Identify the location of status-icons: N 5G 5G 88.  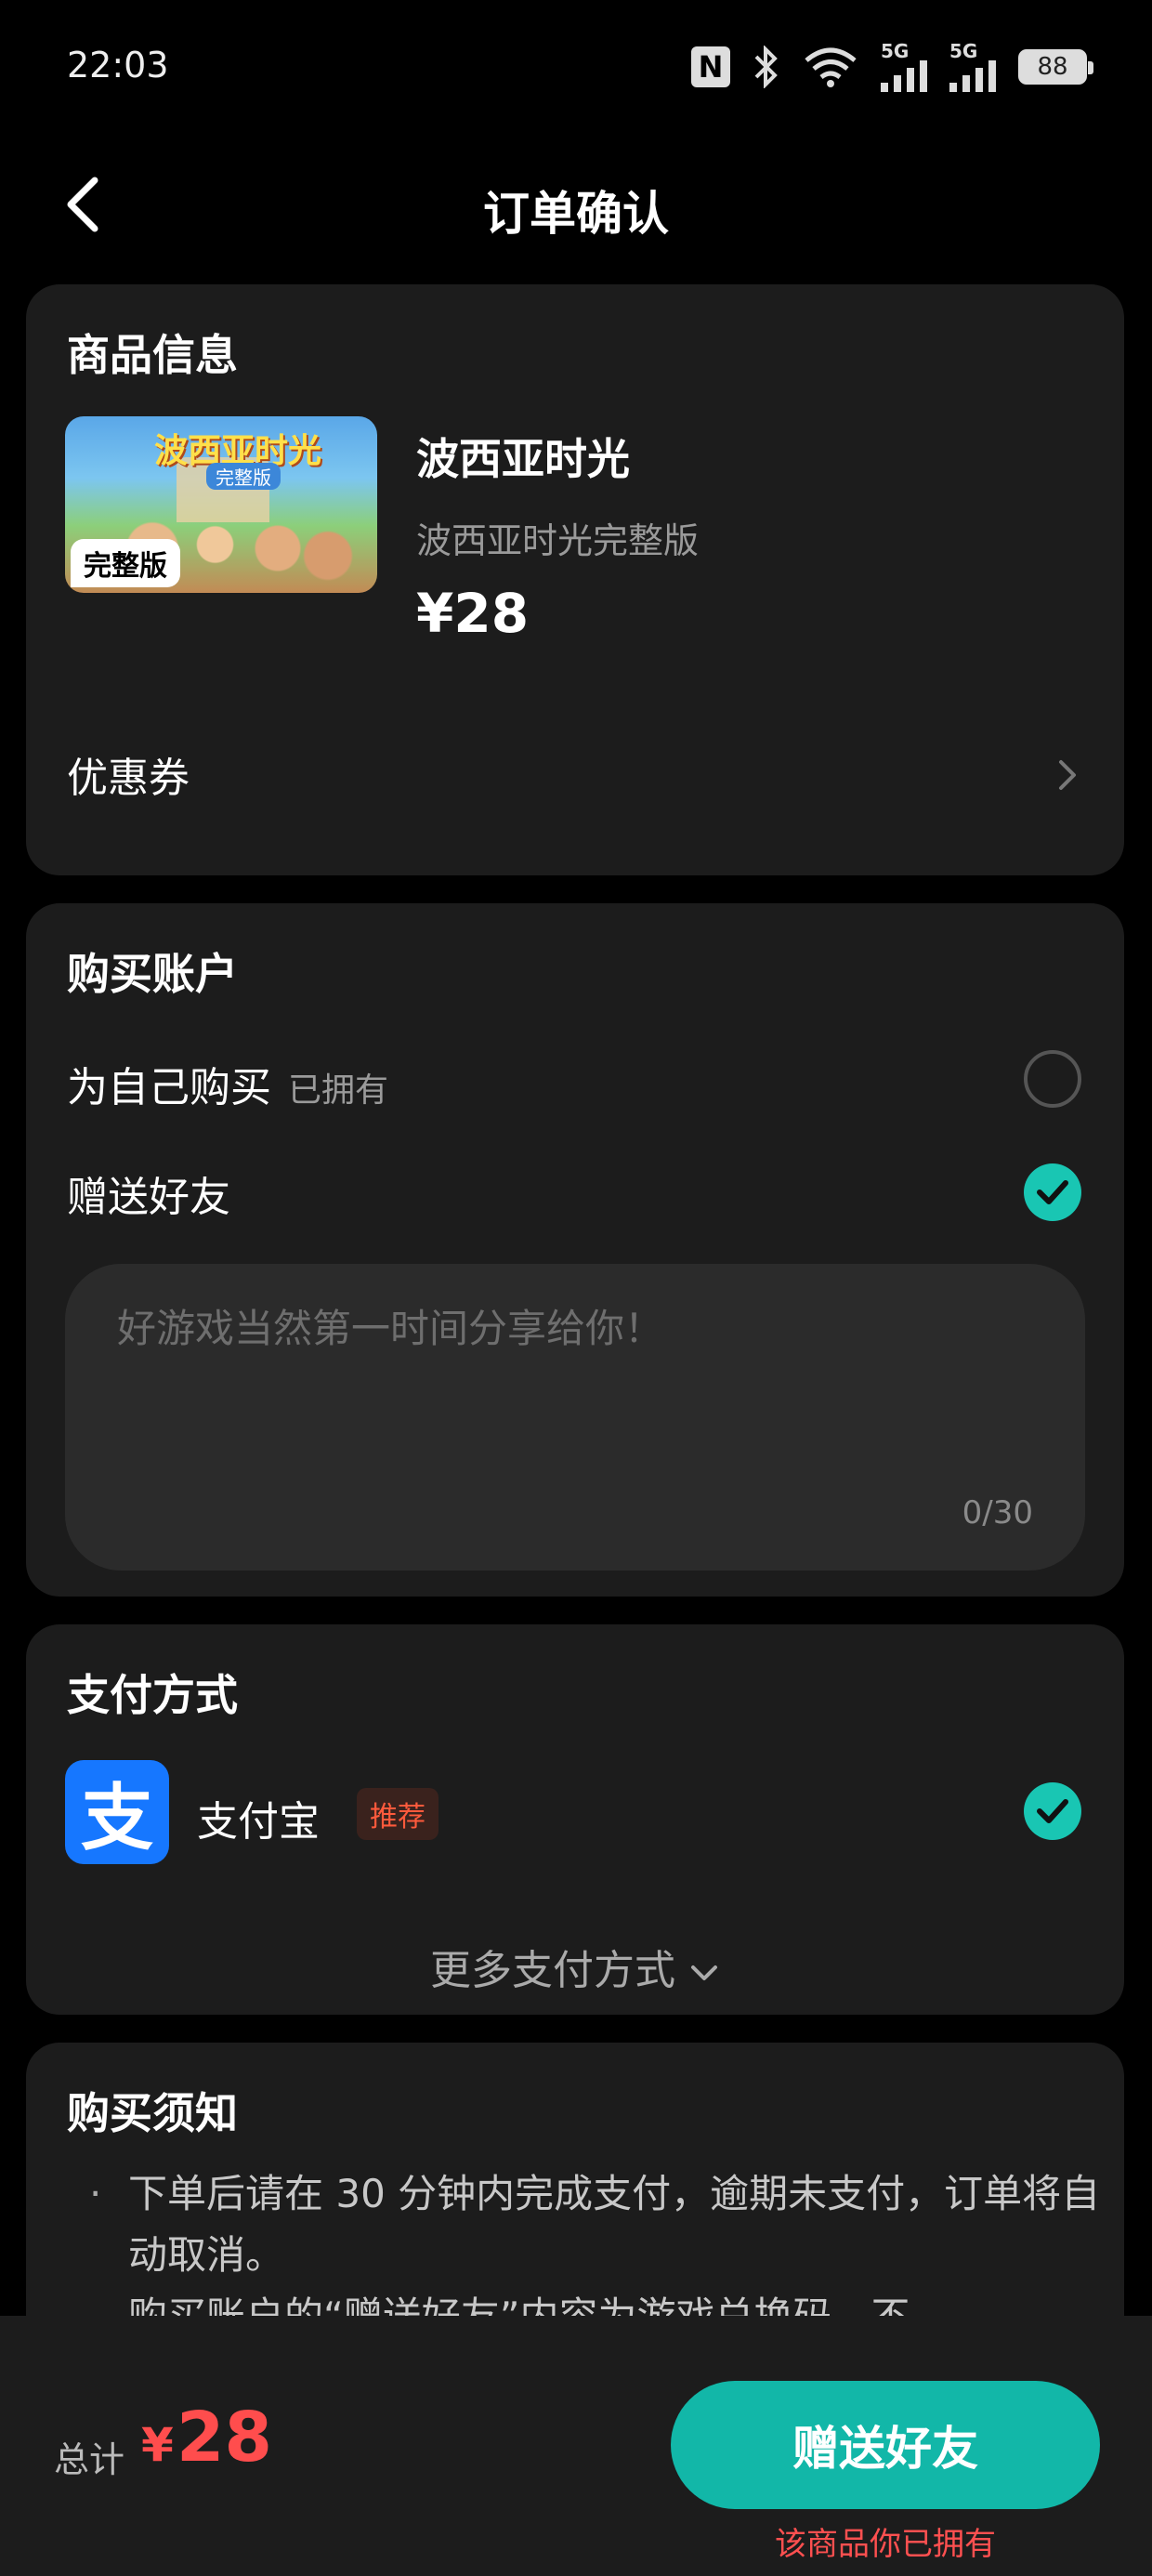
(892, 67).